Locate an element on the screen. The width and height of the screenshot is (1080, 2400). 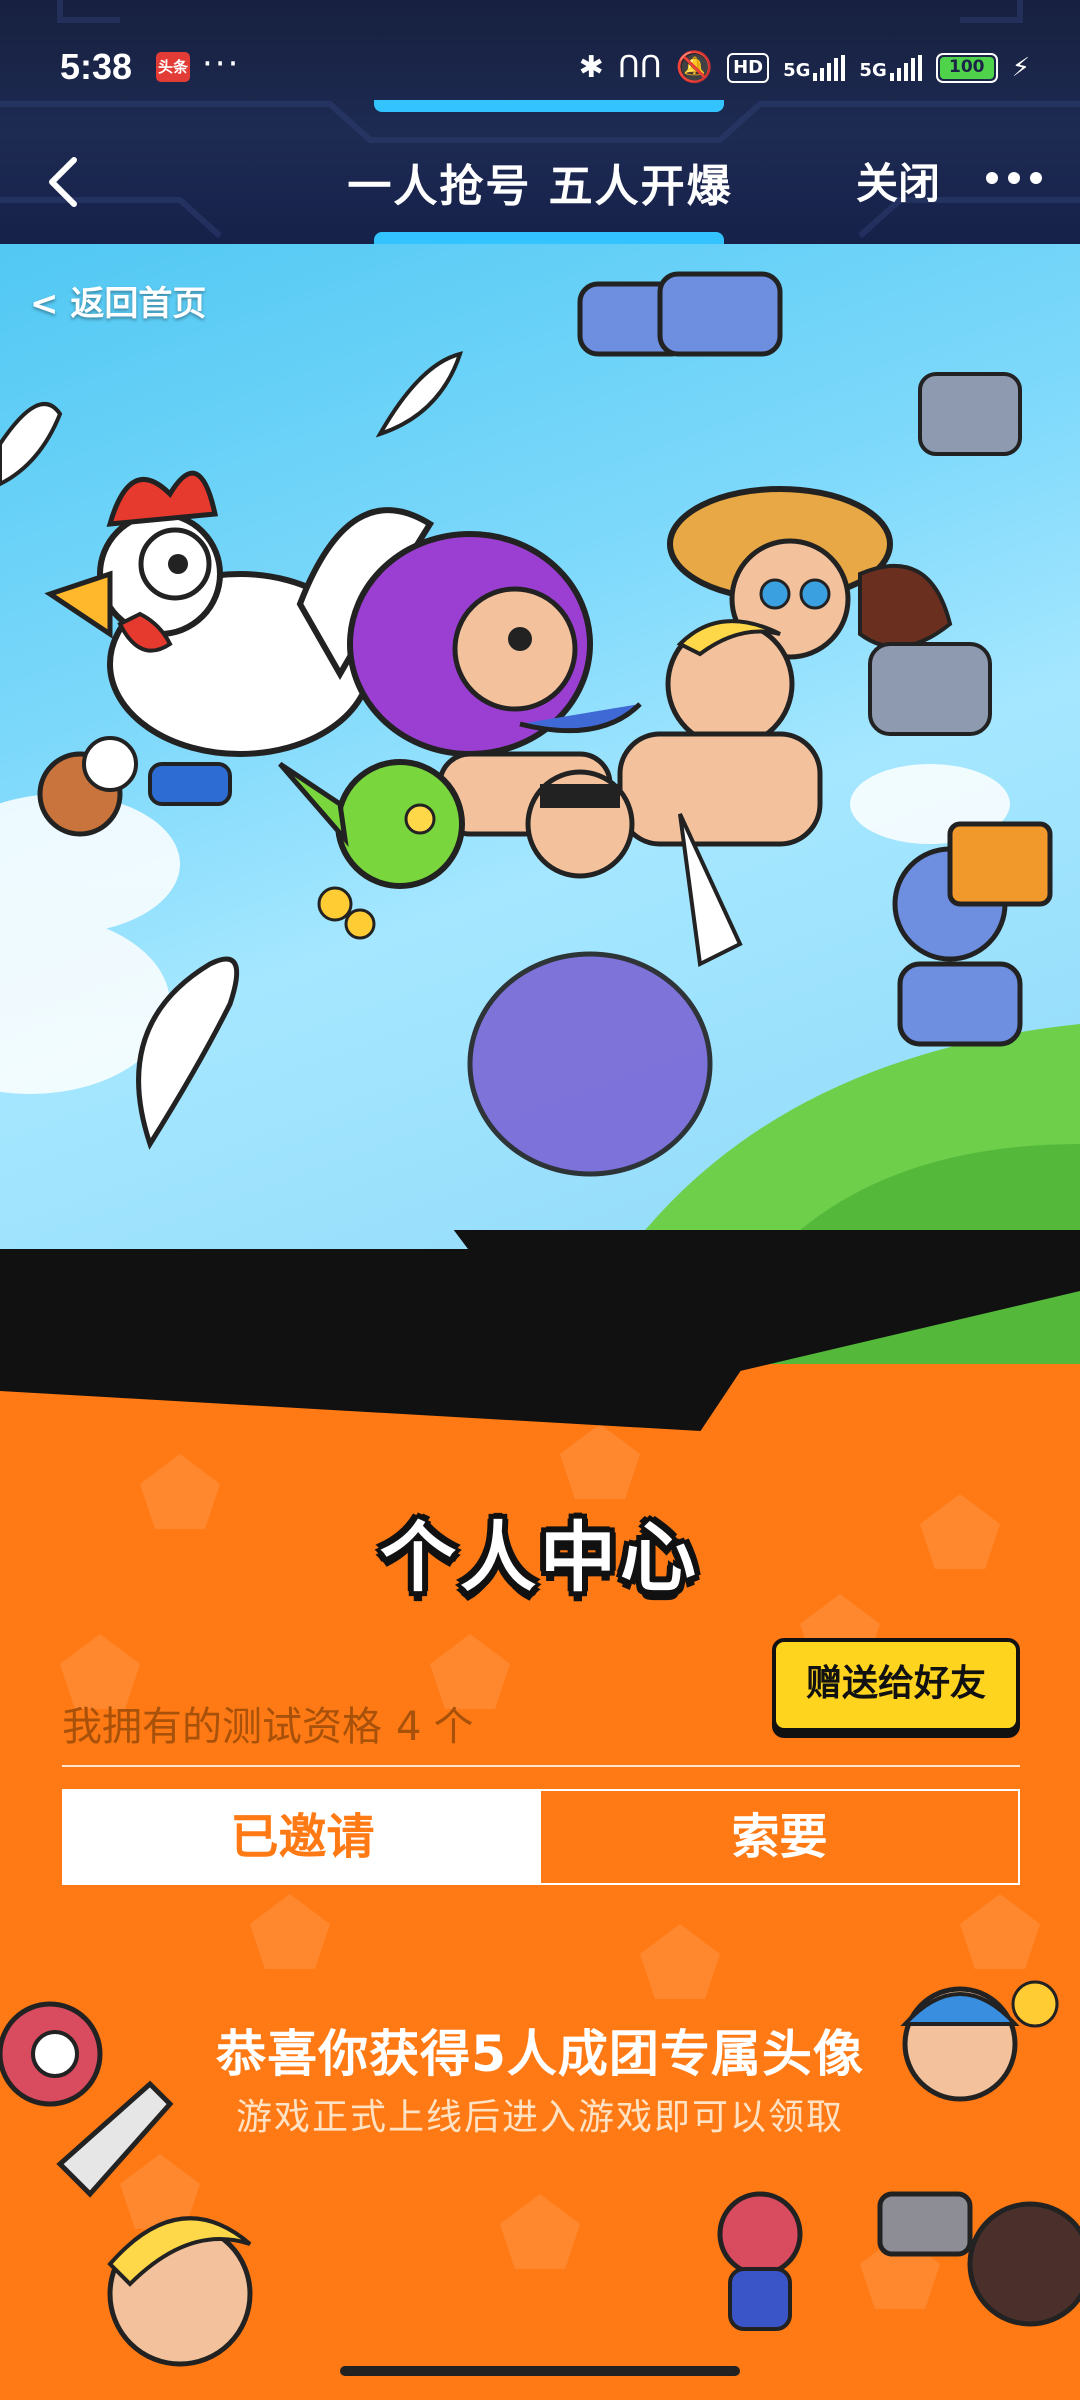
bluetooth-icon: ✱ is located at coordinates (591, 67).